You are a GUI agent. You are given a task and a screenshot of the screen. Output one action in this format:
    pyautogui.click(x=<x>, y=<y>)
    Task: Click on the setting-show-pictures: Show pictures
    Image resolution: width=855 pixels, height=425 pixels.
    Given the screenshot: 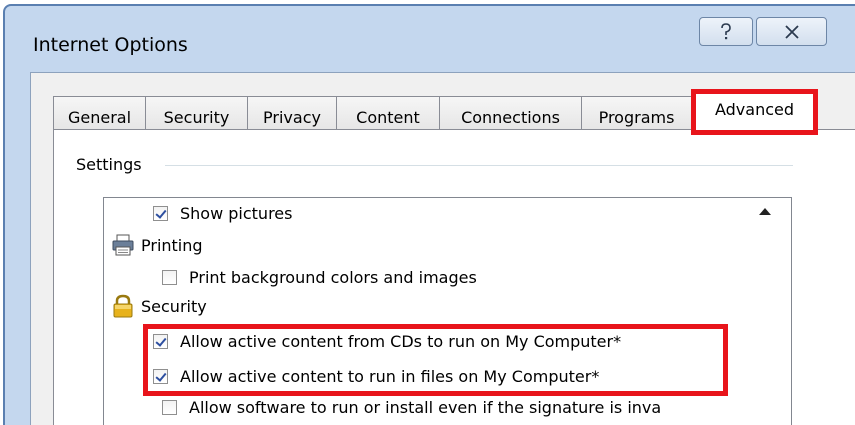 What is the action you would take?
    pyautogui.click(x=222, y=213)
    